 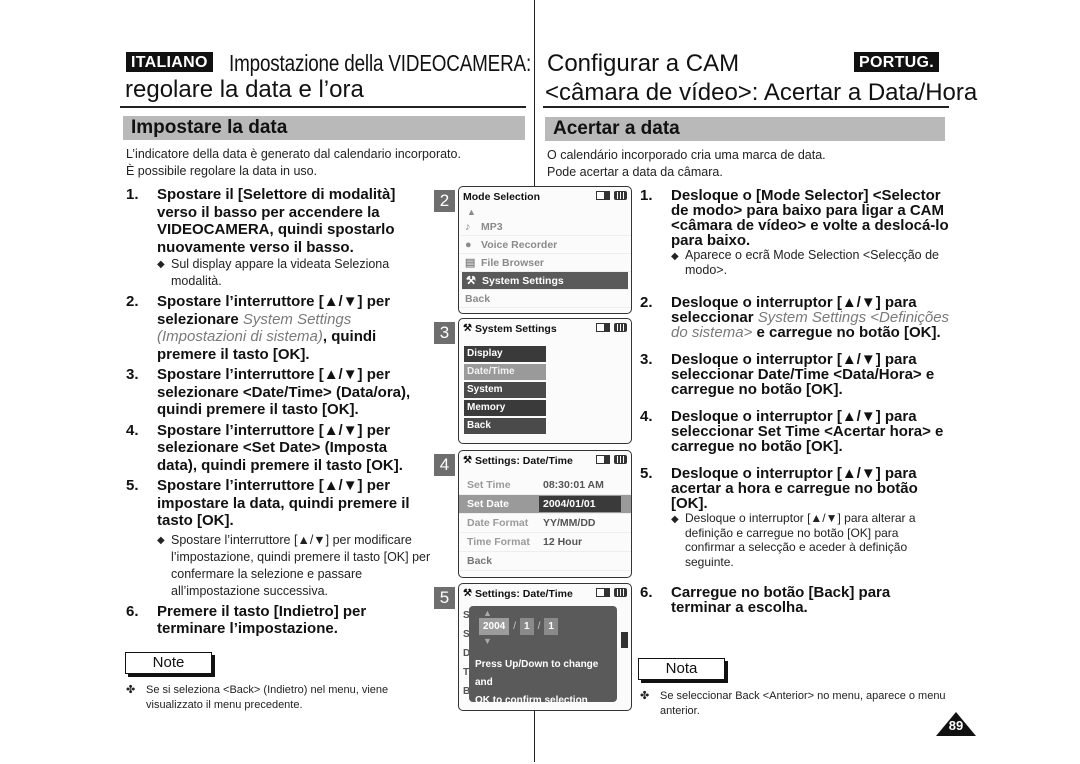 What do you see at coordinates (569, 523) in the screenshot?
I see `setting-value: YY/MM/DD` at bounding box center [569, 523].